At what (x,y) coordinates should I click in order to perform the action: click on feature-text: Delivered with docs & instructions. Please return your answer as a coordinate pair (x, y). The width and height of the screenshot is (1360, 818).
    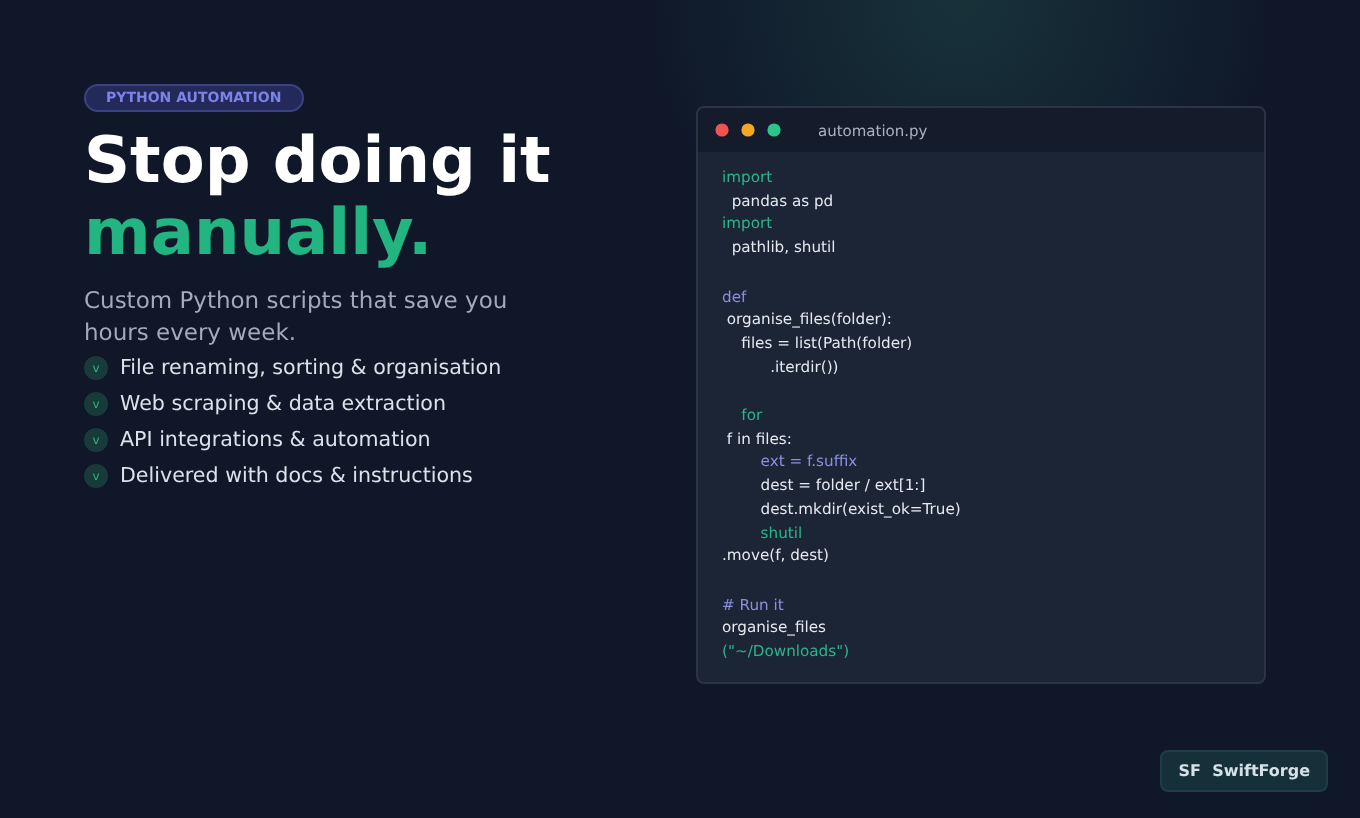
    Looking at the image, I should click on (296, 476).